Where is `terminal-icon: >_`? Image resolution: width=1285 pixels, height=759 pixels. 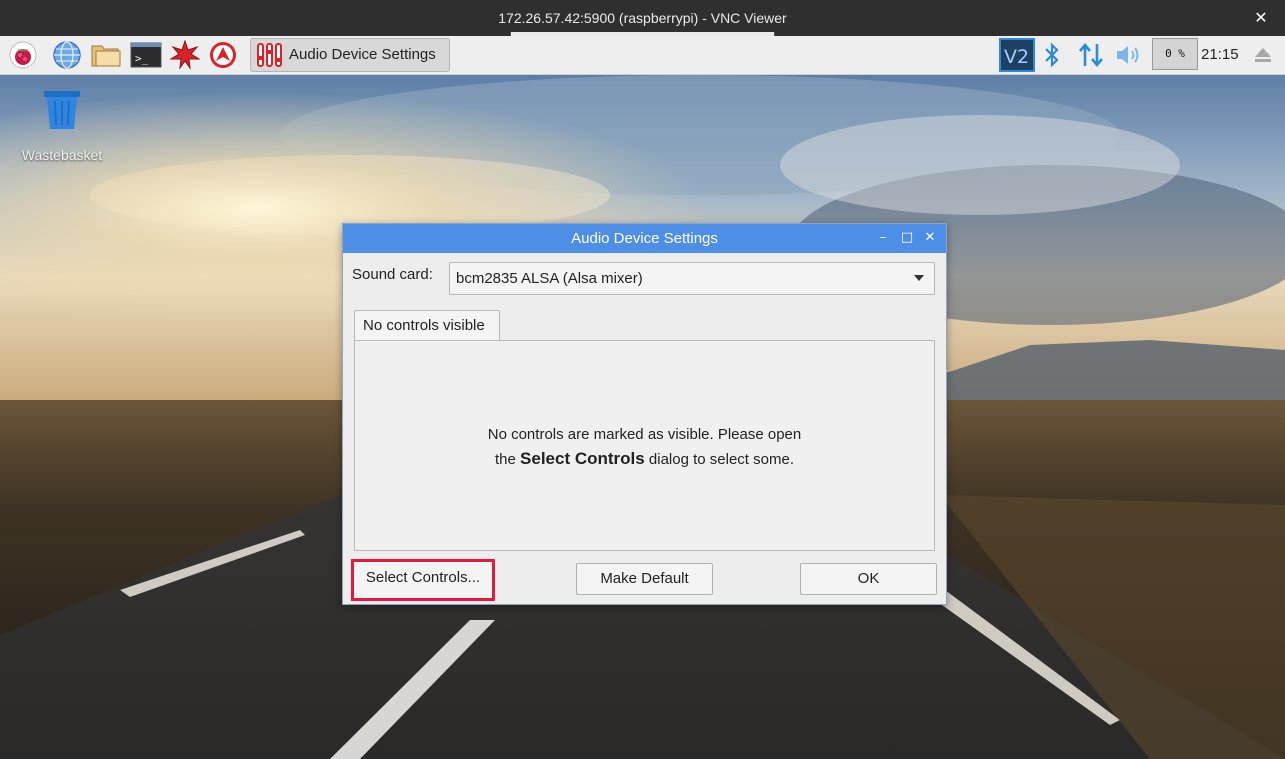 terminal-icon: >_ is located at coordinates (146, 55).